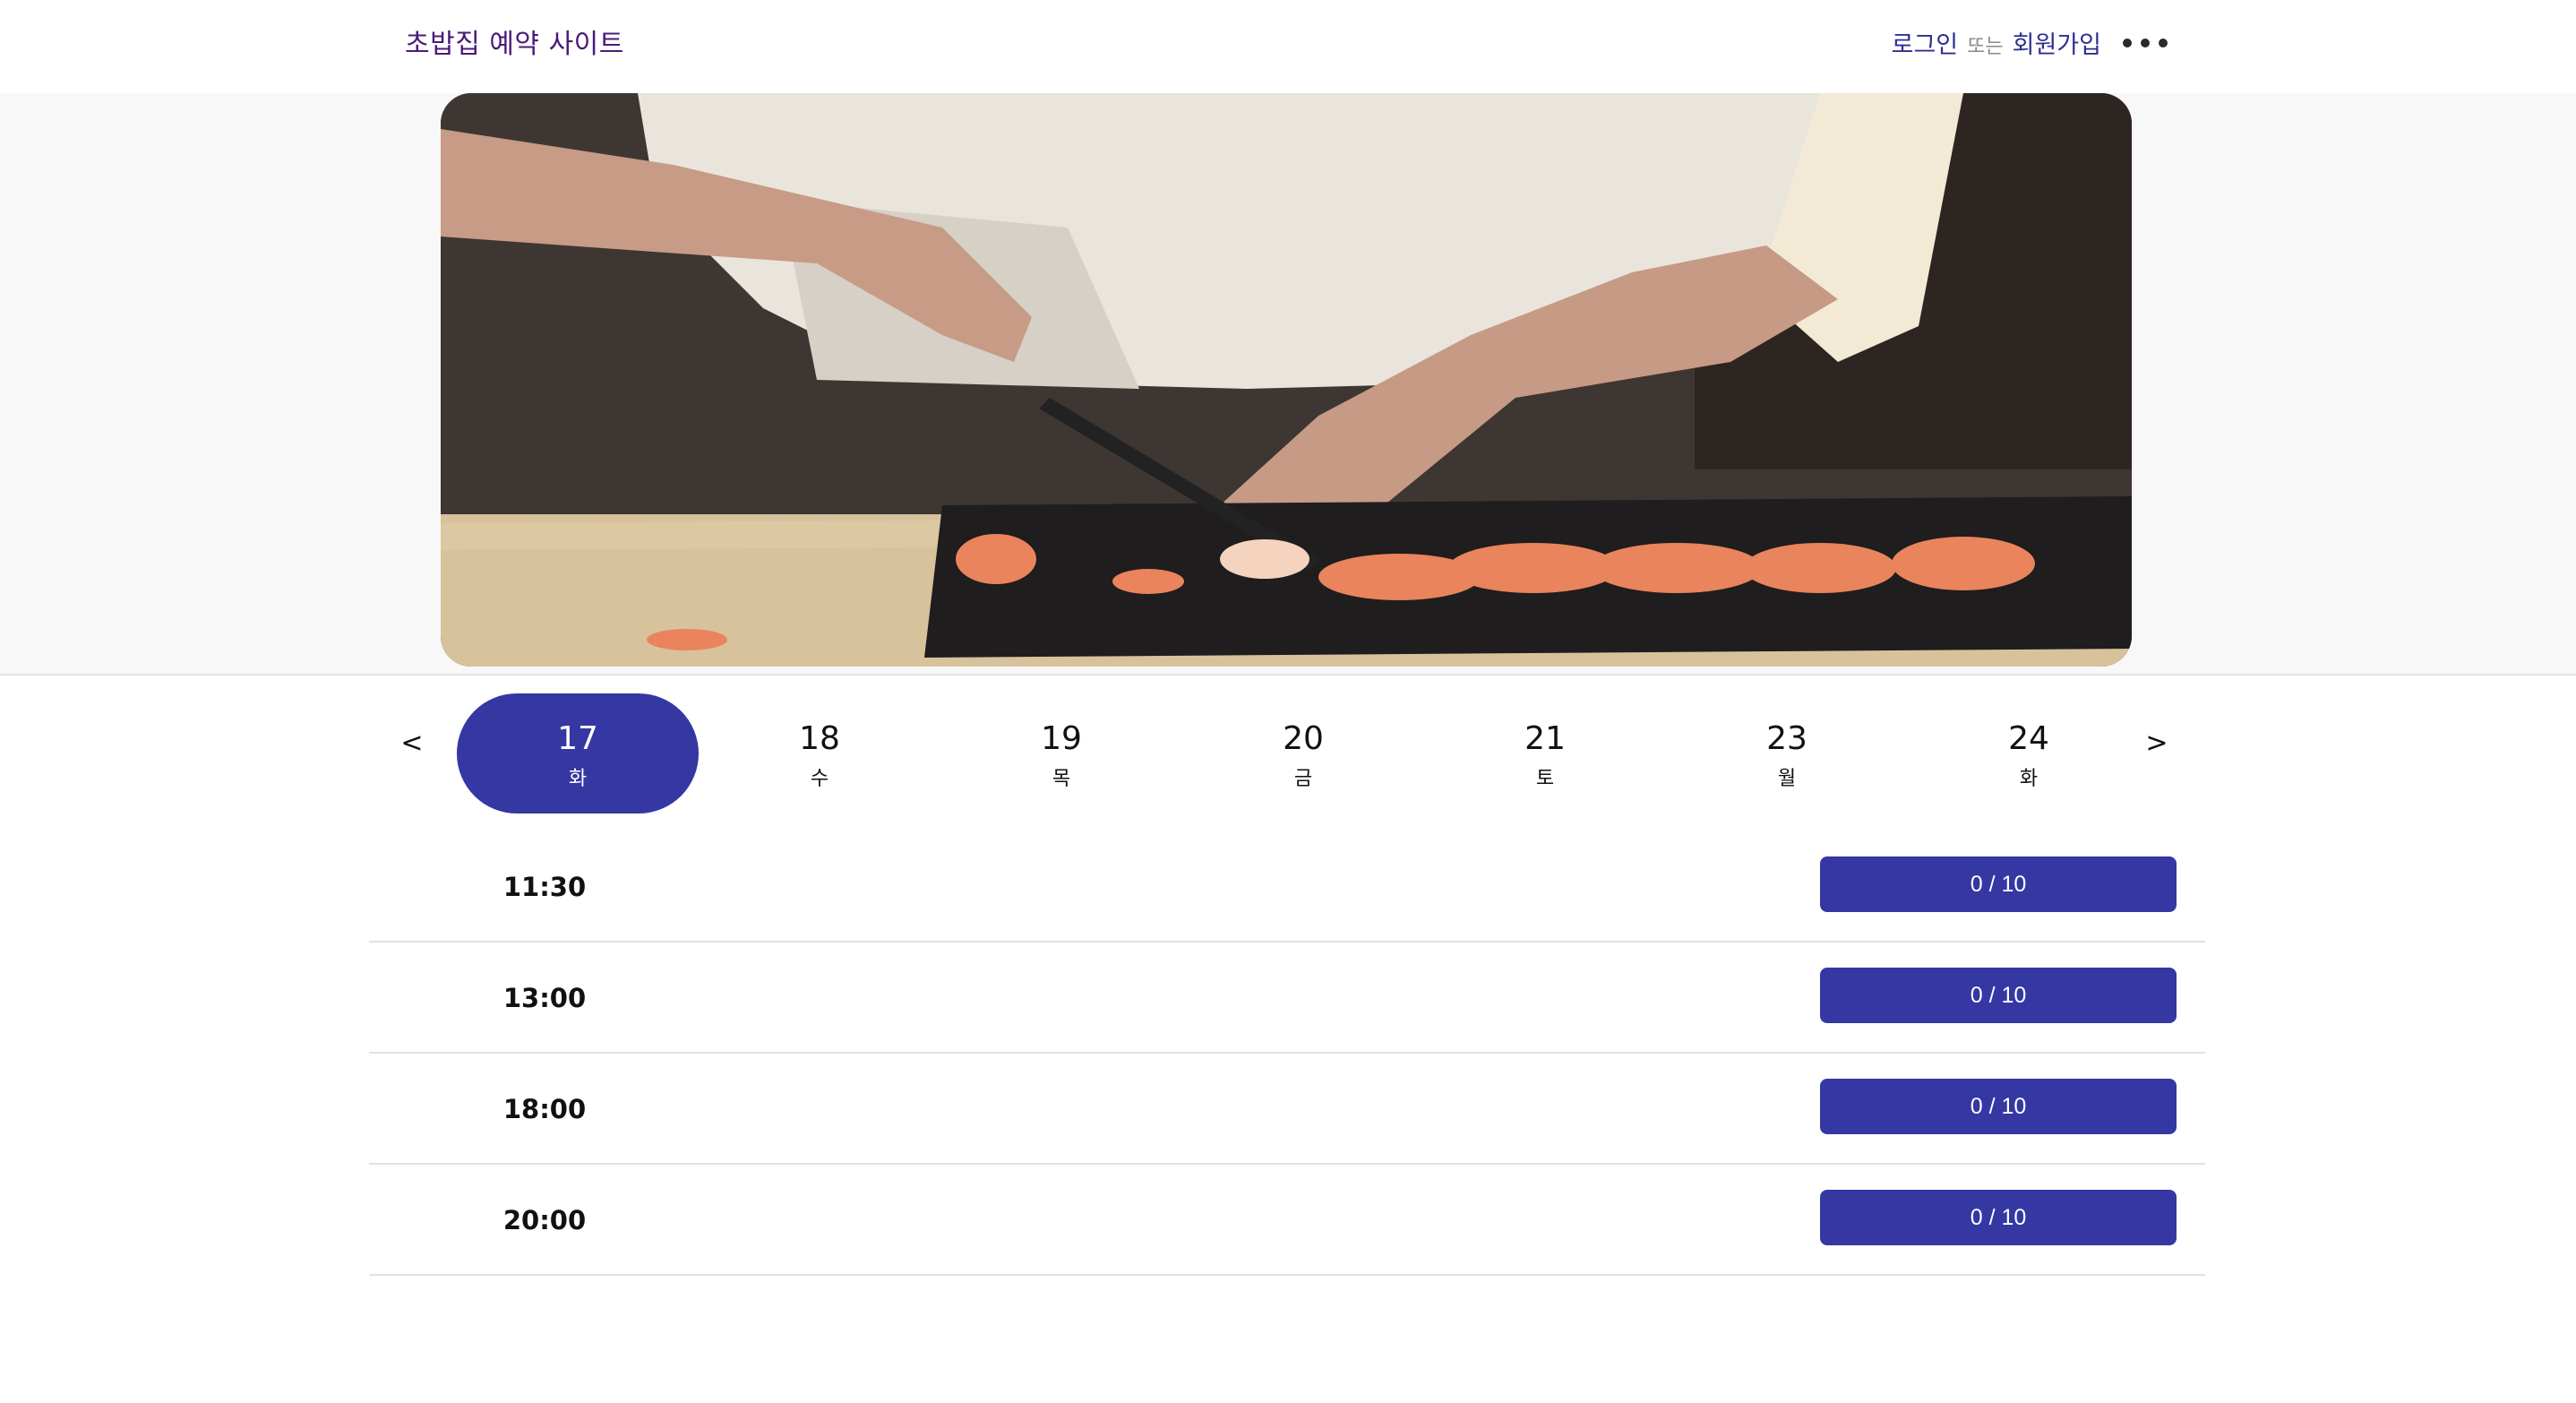  What do you see at coordinates (1545, 738) in the screenshot?
I see `date-number: 21` at bounding box center [1545, 738].